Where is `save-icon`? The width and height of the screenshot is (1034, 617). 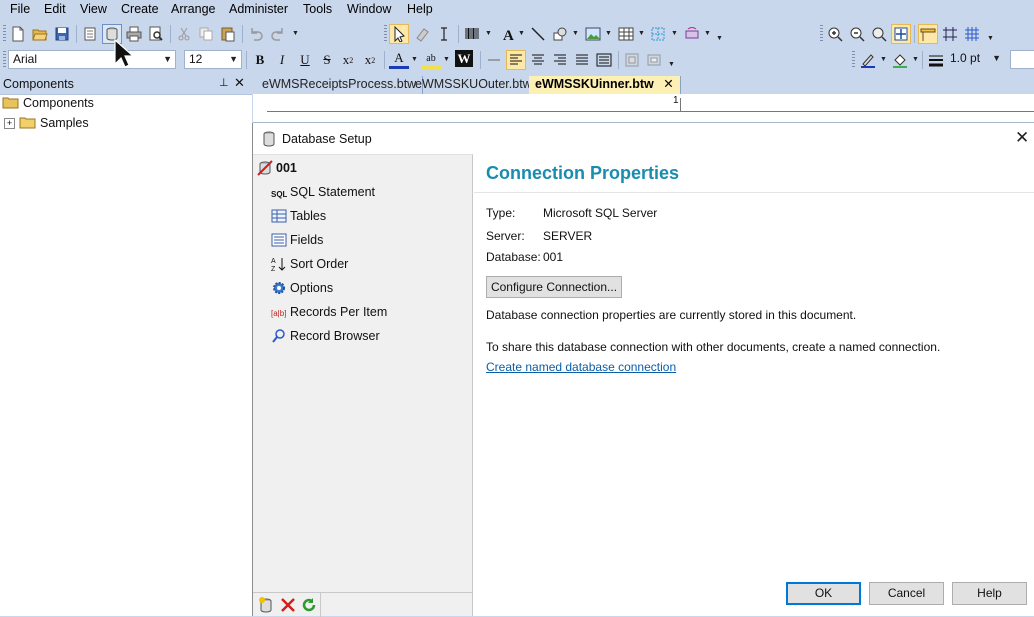 save-icon is located at coordinates (62, 34).